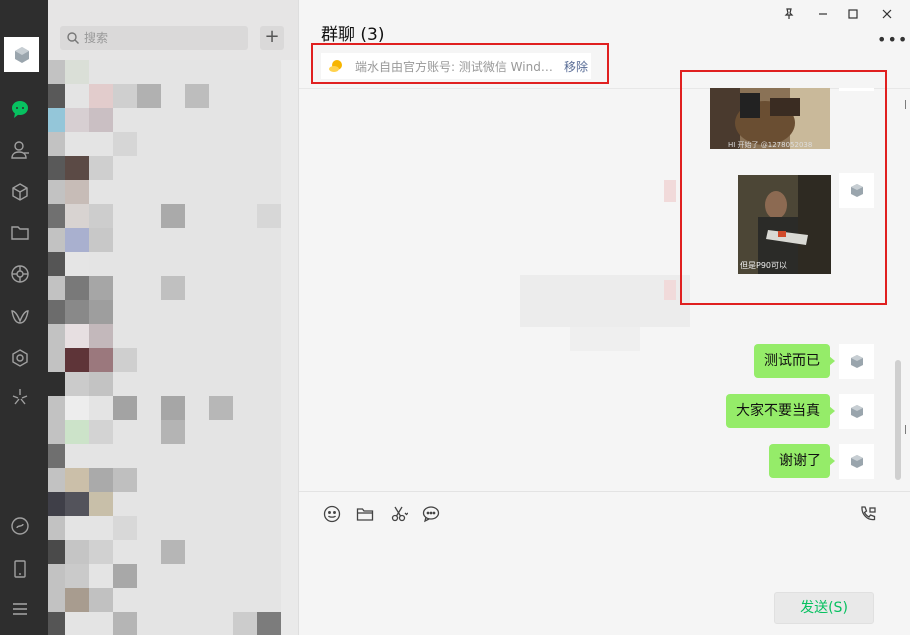 The image size is (910, 635). What do you see at coordinates (159, 38) in the screenshot?
I see `search-input` at bounding box center [159, 38].